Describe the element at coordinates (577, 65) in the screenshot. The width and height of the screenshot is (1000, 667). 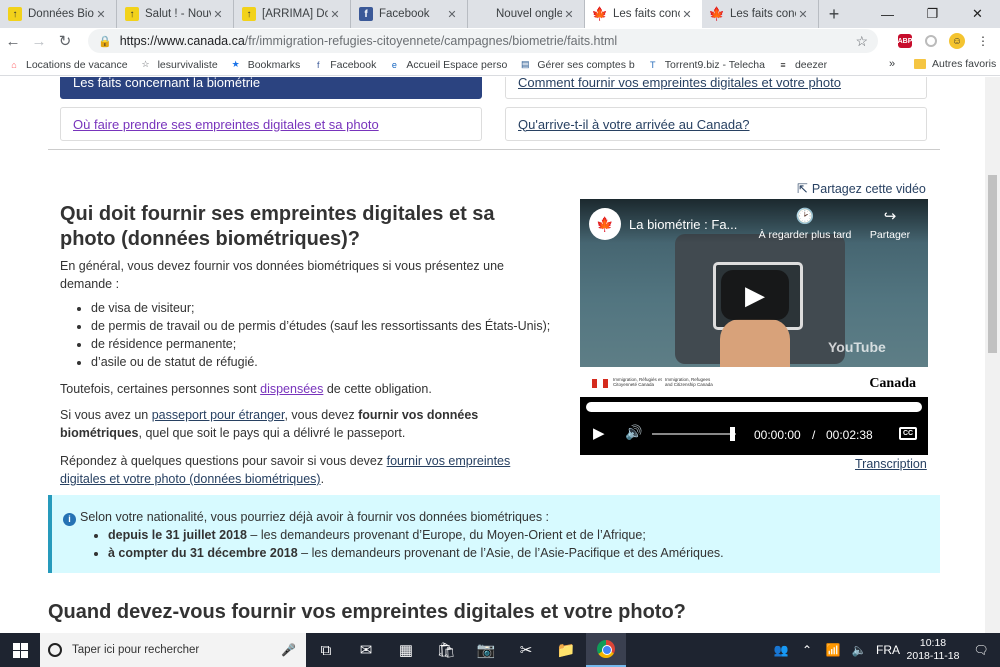
I see `bookmark-item: ▤ Gérer ses comptes b` at that location.